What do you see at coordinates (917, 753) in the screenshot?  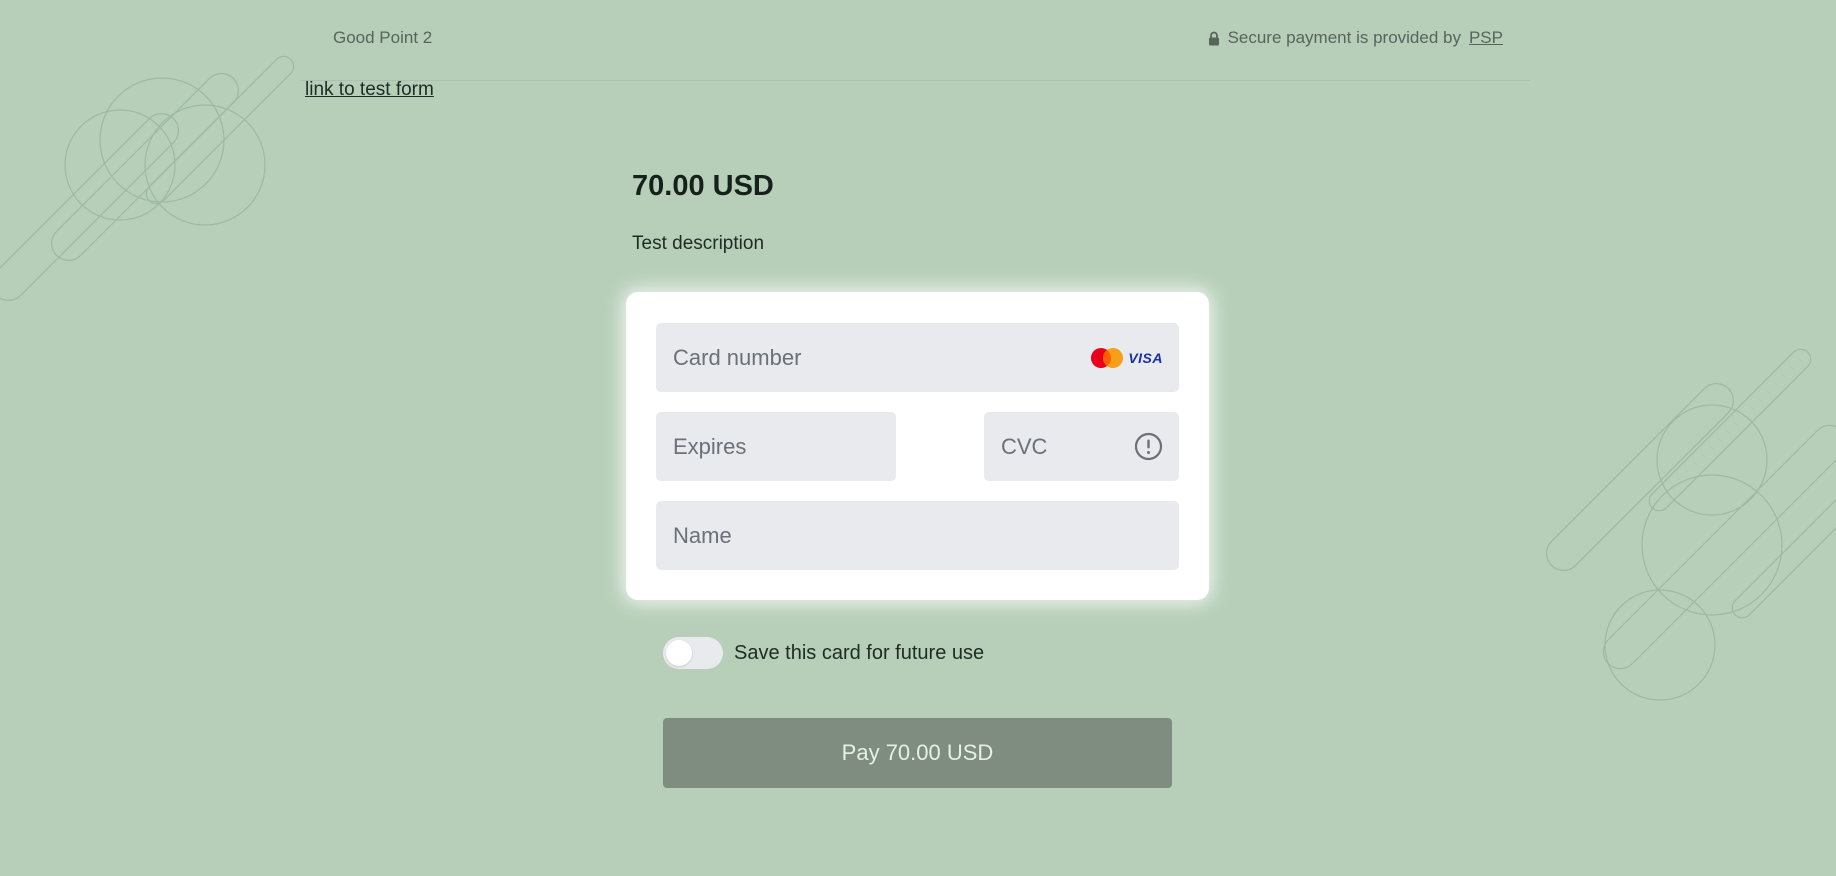 I see `pay-button: Pay 70.00 USD` at bounding box center [917, 753].